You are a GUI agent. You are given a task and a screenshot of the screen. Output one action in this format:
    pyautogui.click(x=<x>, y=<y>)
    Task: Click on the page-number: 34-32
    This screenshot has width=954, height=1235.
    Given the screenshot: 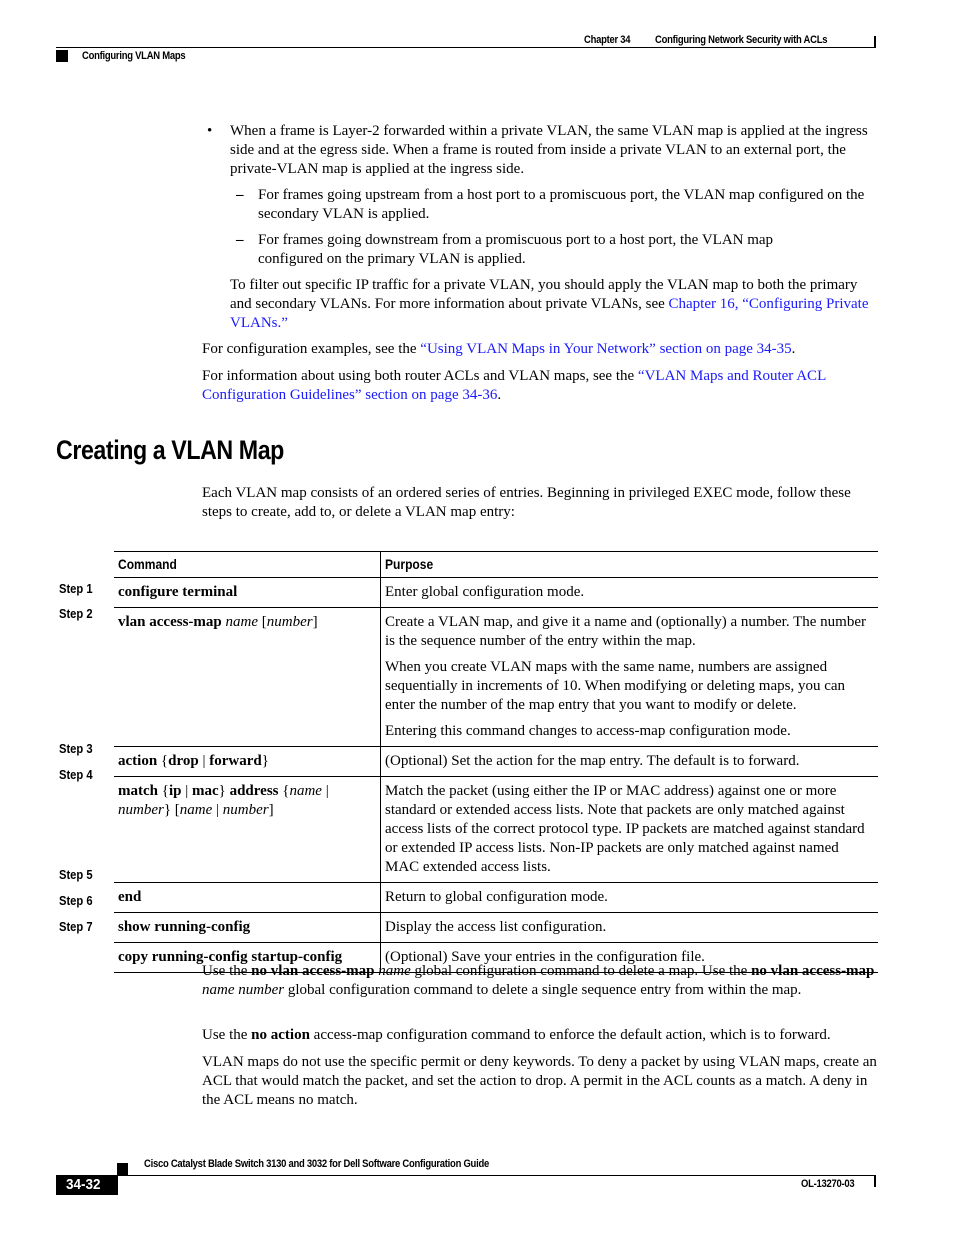 What is the action you would take?
    pyautogui.click(x=83, y=1184)
    